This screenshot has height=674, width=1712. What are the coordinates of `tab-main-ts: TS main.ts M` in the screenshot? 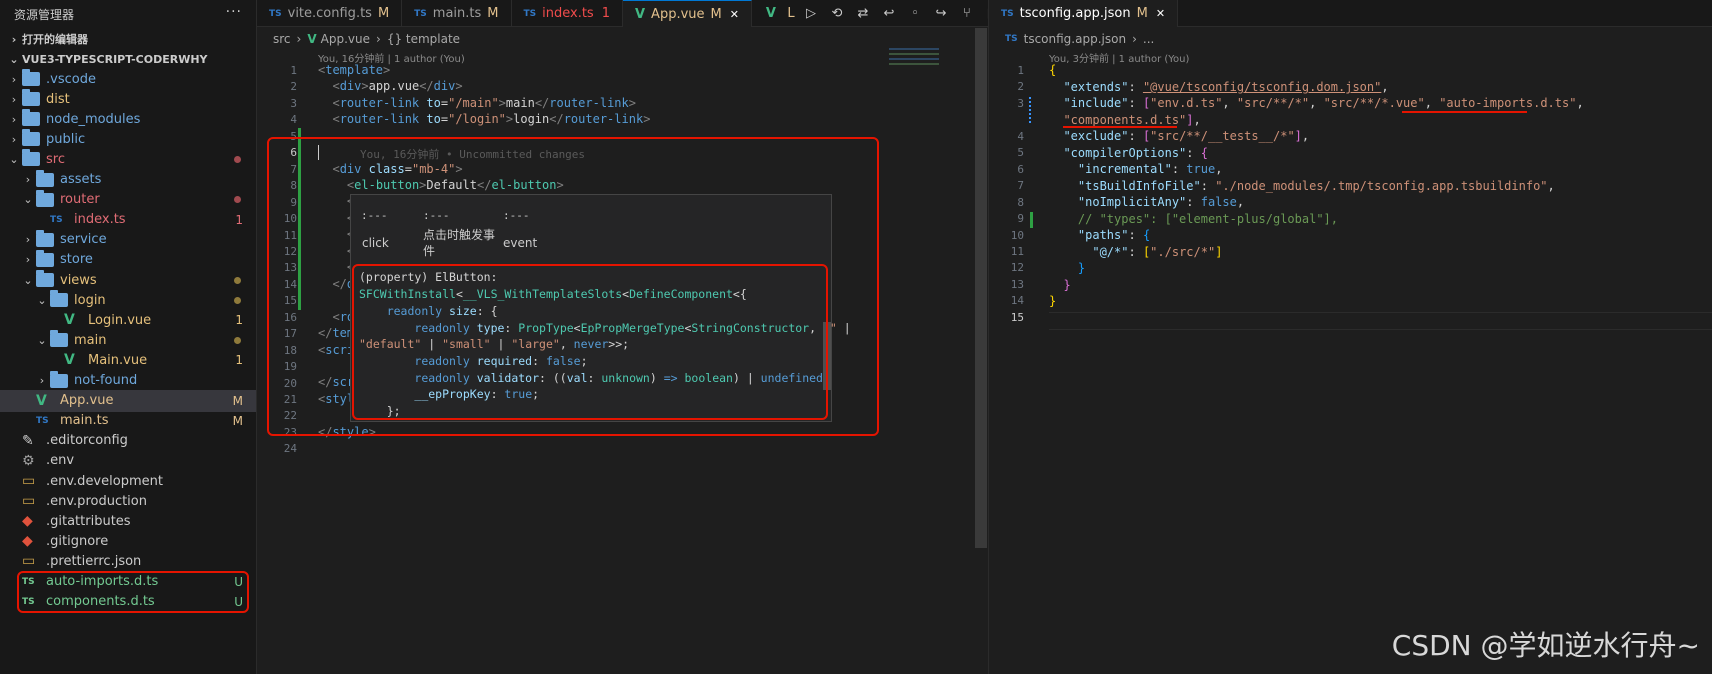 It's located at (457, 13).